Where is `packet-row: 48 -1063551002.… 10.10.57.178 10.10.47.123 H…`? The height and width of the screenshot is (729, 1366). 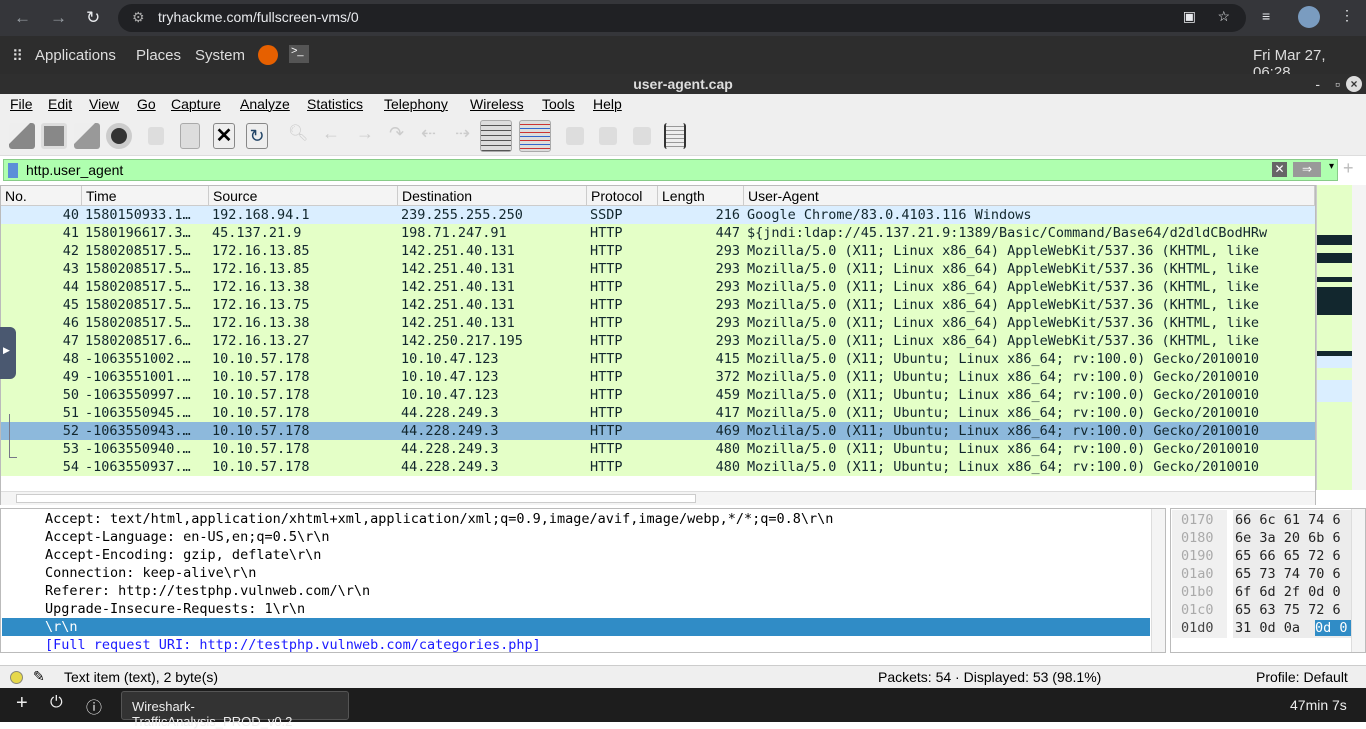 packet-row: 48 -1063551002.… 10.10.57.178 10.10.47.123 H… is located at coordinates (658, 359).